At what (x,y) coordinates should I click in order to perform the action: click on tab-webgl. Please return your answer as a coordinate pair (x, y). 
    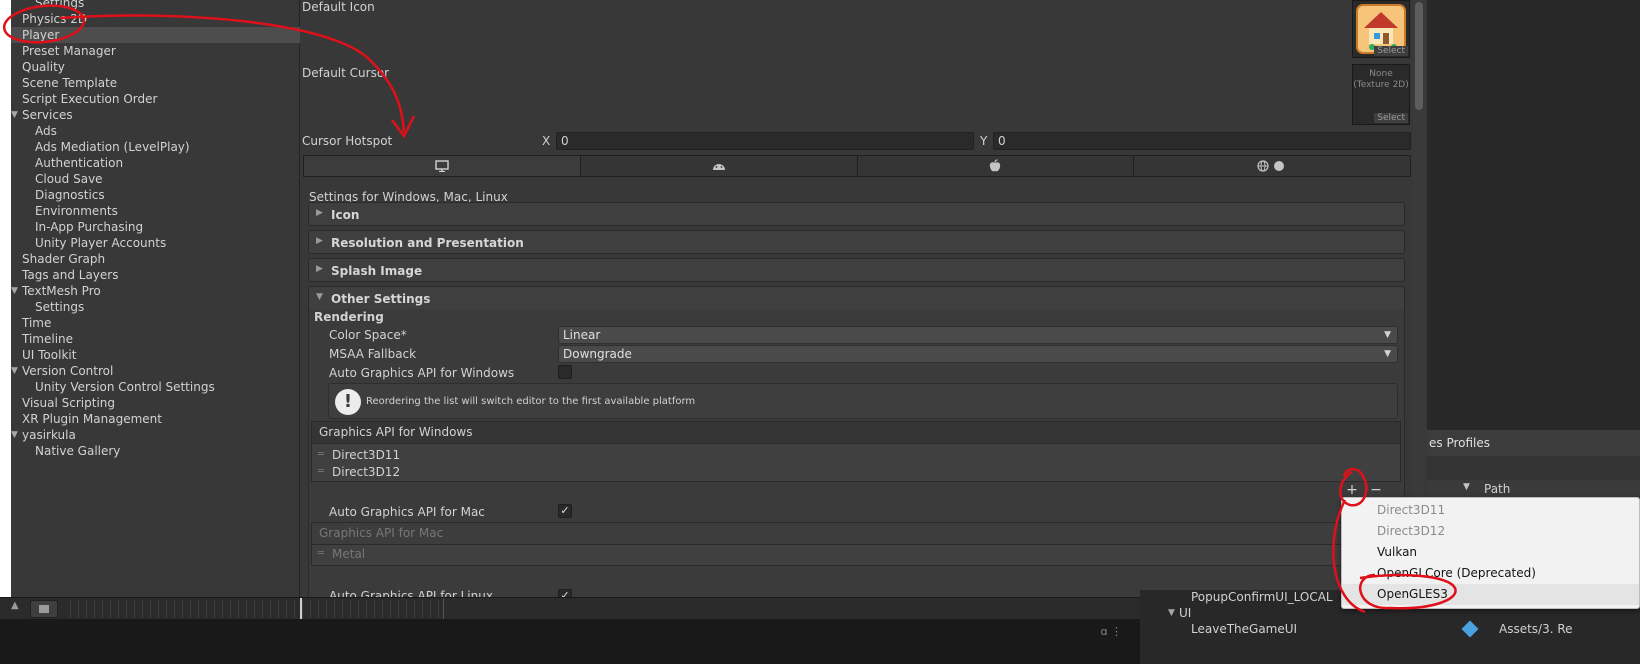
    Looking at the image, I should click on (1272, 166).